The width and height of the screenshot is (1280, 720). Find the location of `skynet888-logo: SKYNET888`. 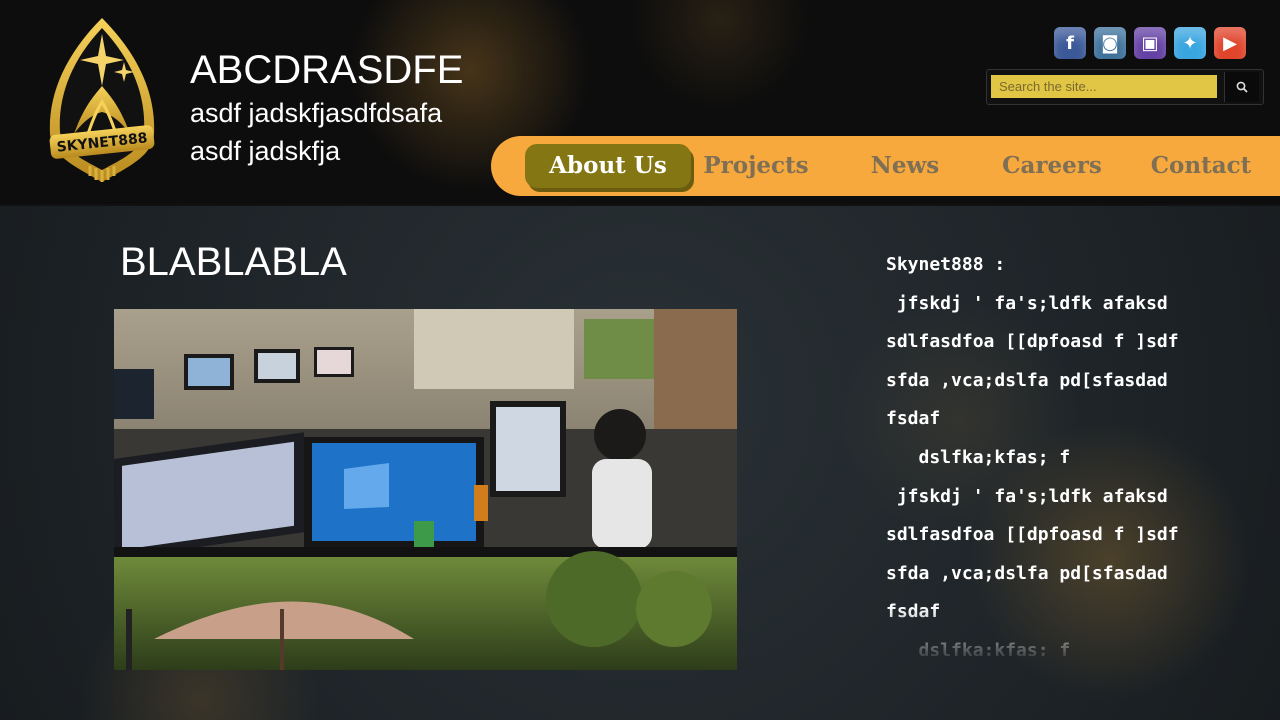

skynet888-logo: SKYNET888 is located at coordinates (102, 100).